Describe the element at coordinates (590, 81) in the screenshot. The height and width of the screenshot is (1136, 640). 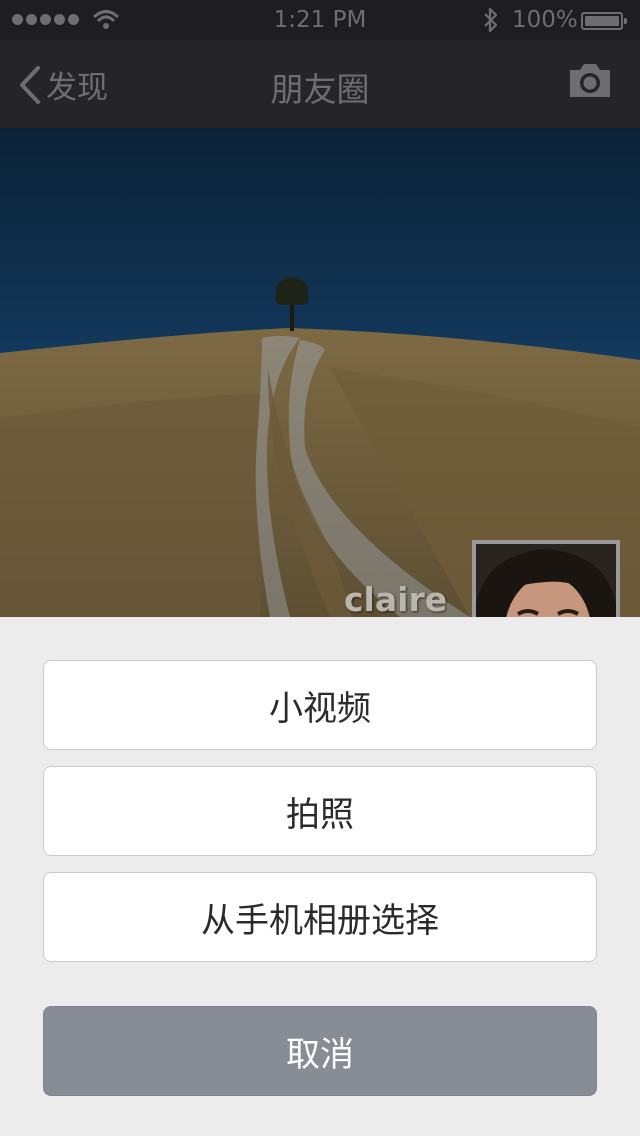
I see `camera-icon` at that location.